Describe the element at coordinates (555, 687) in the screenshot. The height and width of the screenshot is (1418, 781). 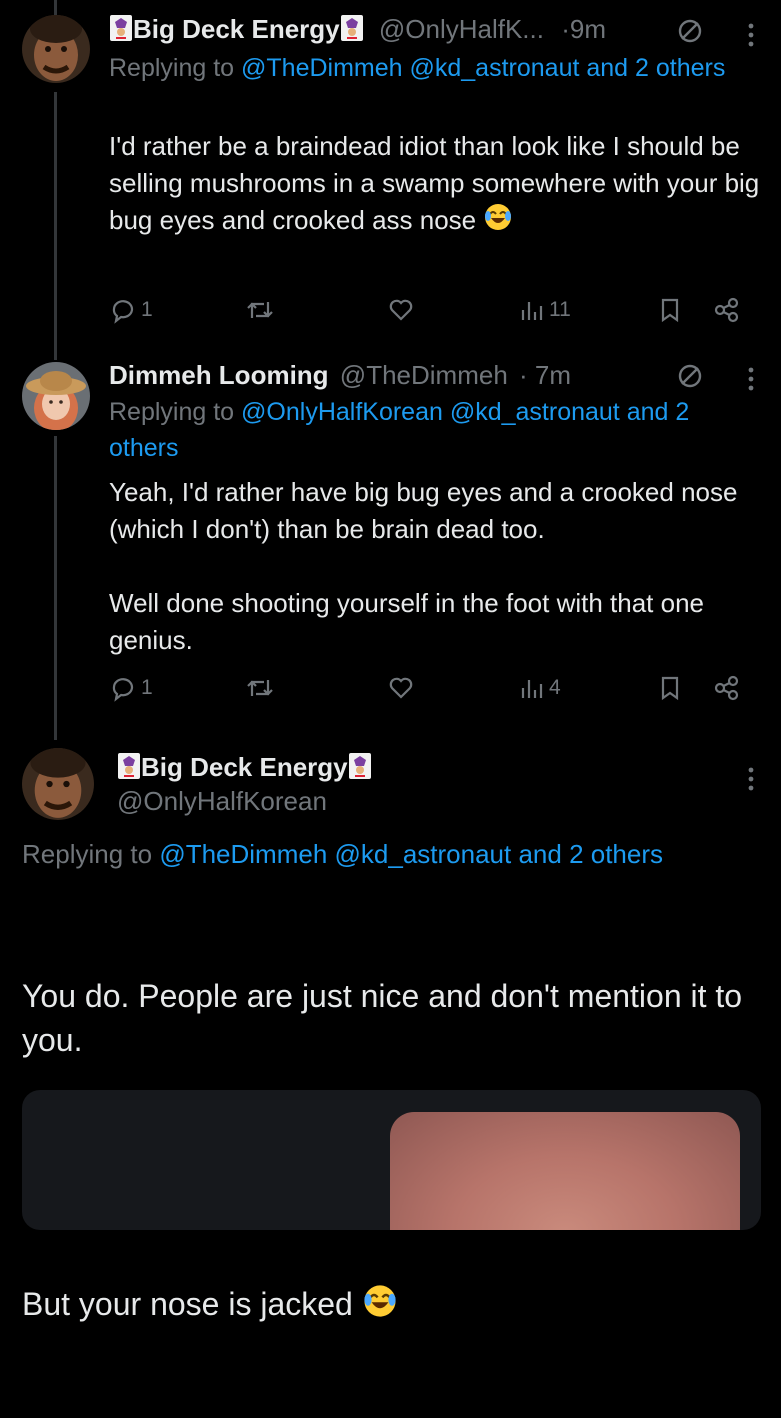
I see `views-count: 4` at that location.